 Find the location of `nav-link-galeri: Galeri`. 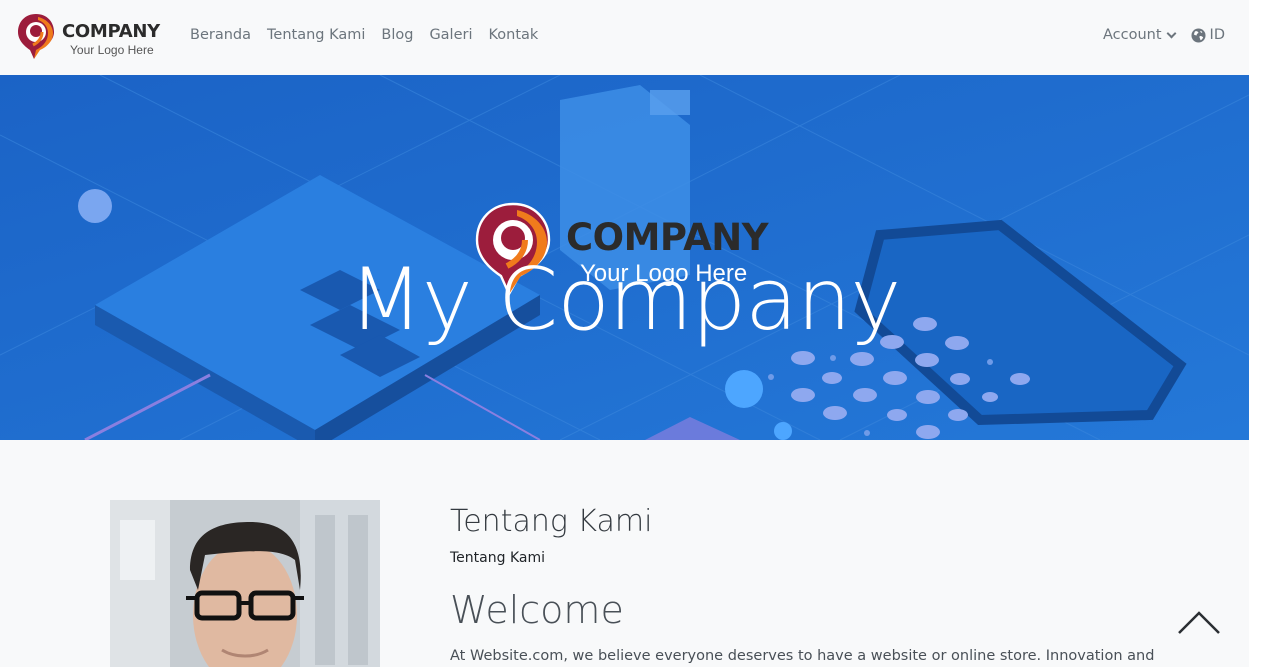

nav-link-galeri: Galeri is located at coordinates (450, 35).